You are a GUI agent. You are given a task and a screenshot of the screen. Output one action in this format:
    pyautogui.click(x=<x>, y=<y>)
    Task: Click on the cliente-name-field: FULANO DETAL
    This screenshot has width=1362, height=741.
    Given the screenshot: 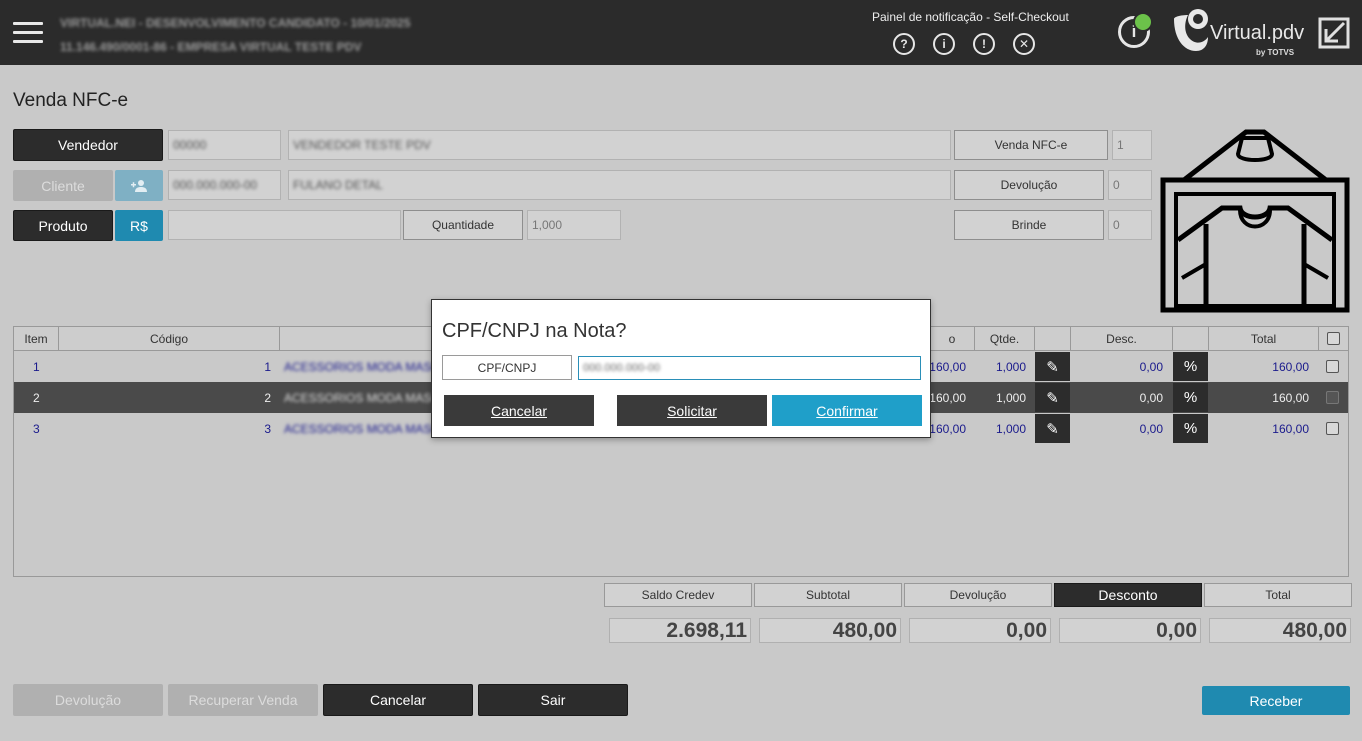 What is the action you would take?
    pyautogui.click(x=619, y=185)
    